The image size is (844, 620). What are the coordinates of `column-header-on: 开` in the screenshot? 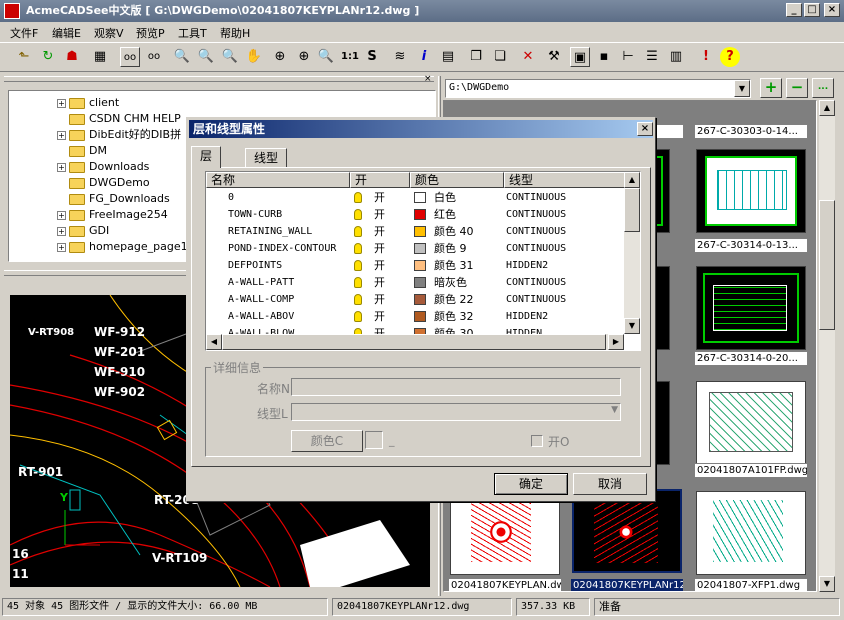 It's located at (380, 180).